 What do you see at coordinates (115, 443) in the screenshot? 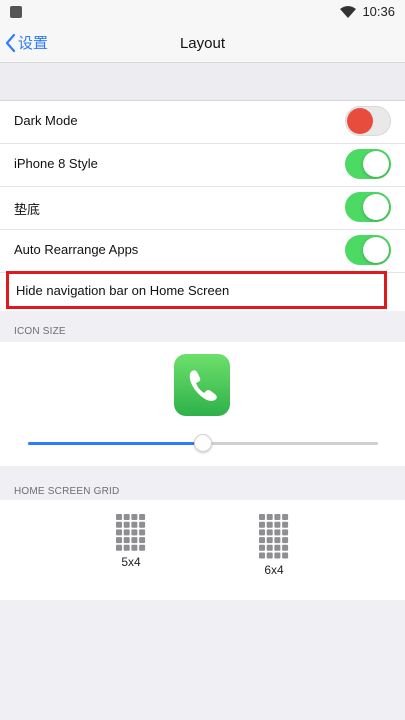
I see `slider-fill` at bounding box center [115, 443].